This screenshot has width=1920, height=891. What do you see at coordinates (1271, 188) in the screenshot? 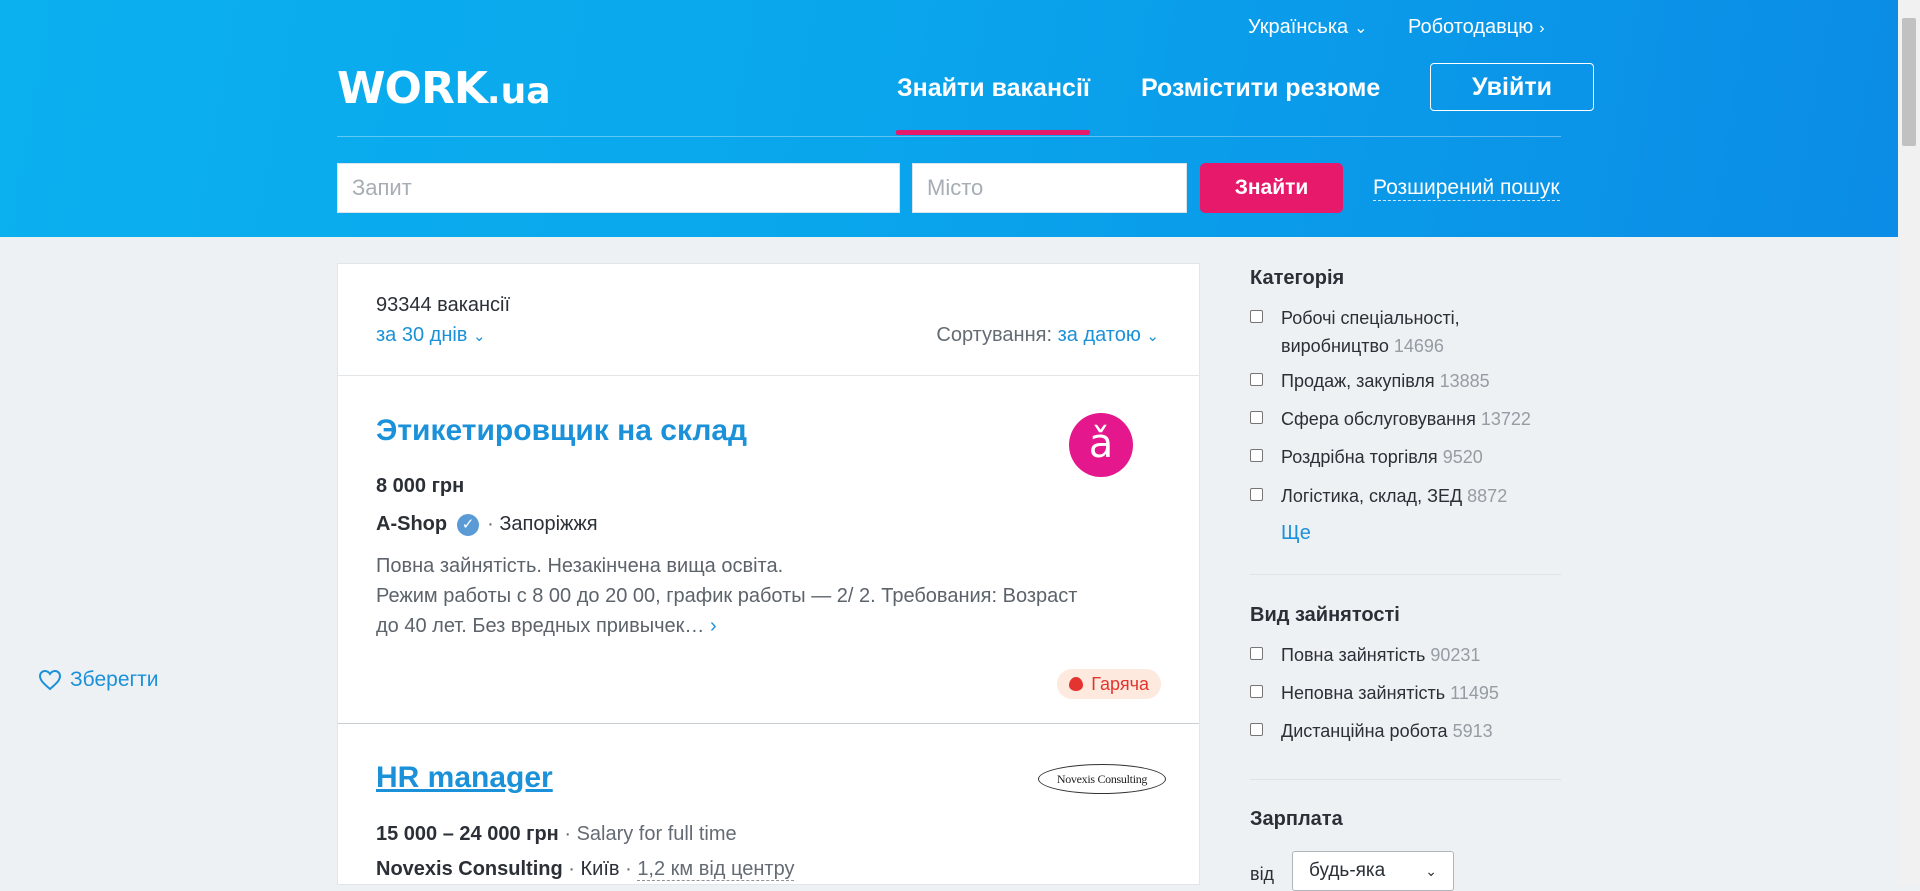
I see `search-button: Знайти` at bounding box center [1271, 188].